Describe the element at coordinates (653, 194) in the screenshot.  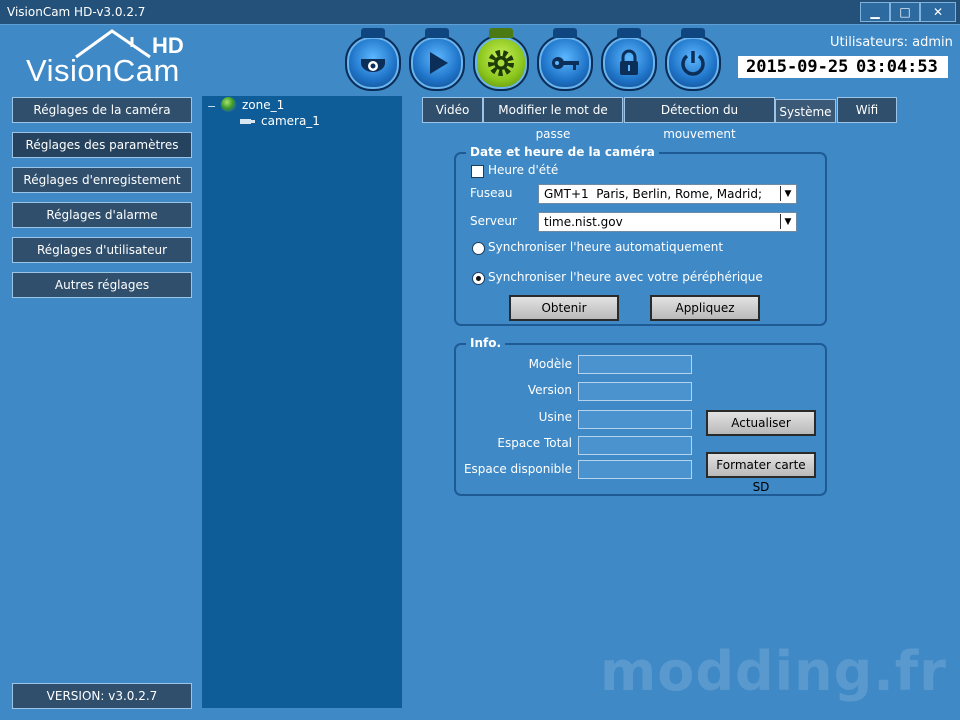
I see `timezone-value: GMT+1 Paris, Berlin, Rome, Madrid;` at that location.